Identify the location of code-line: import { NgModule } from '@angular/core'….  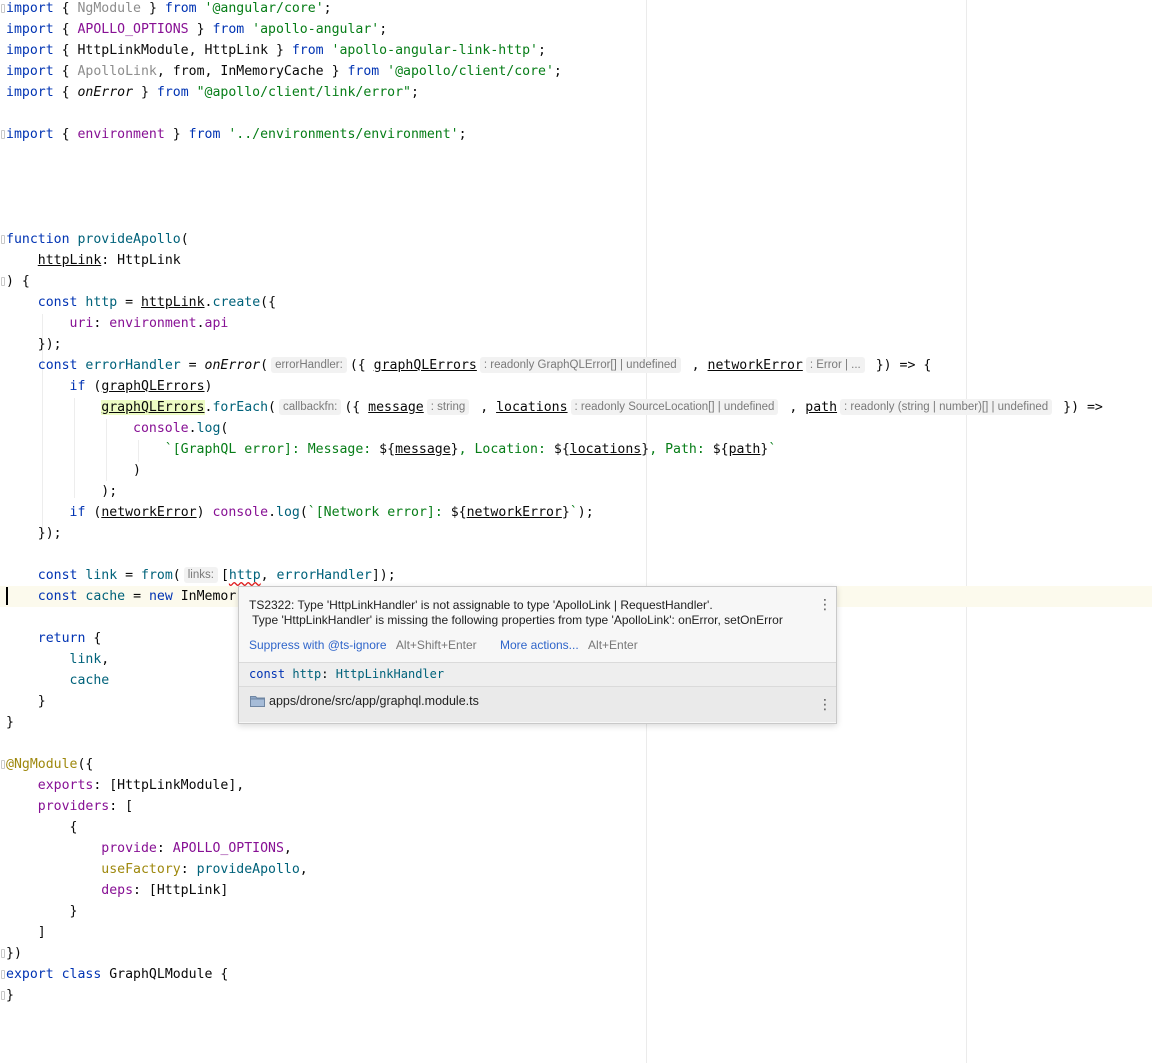
(169, 8).